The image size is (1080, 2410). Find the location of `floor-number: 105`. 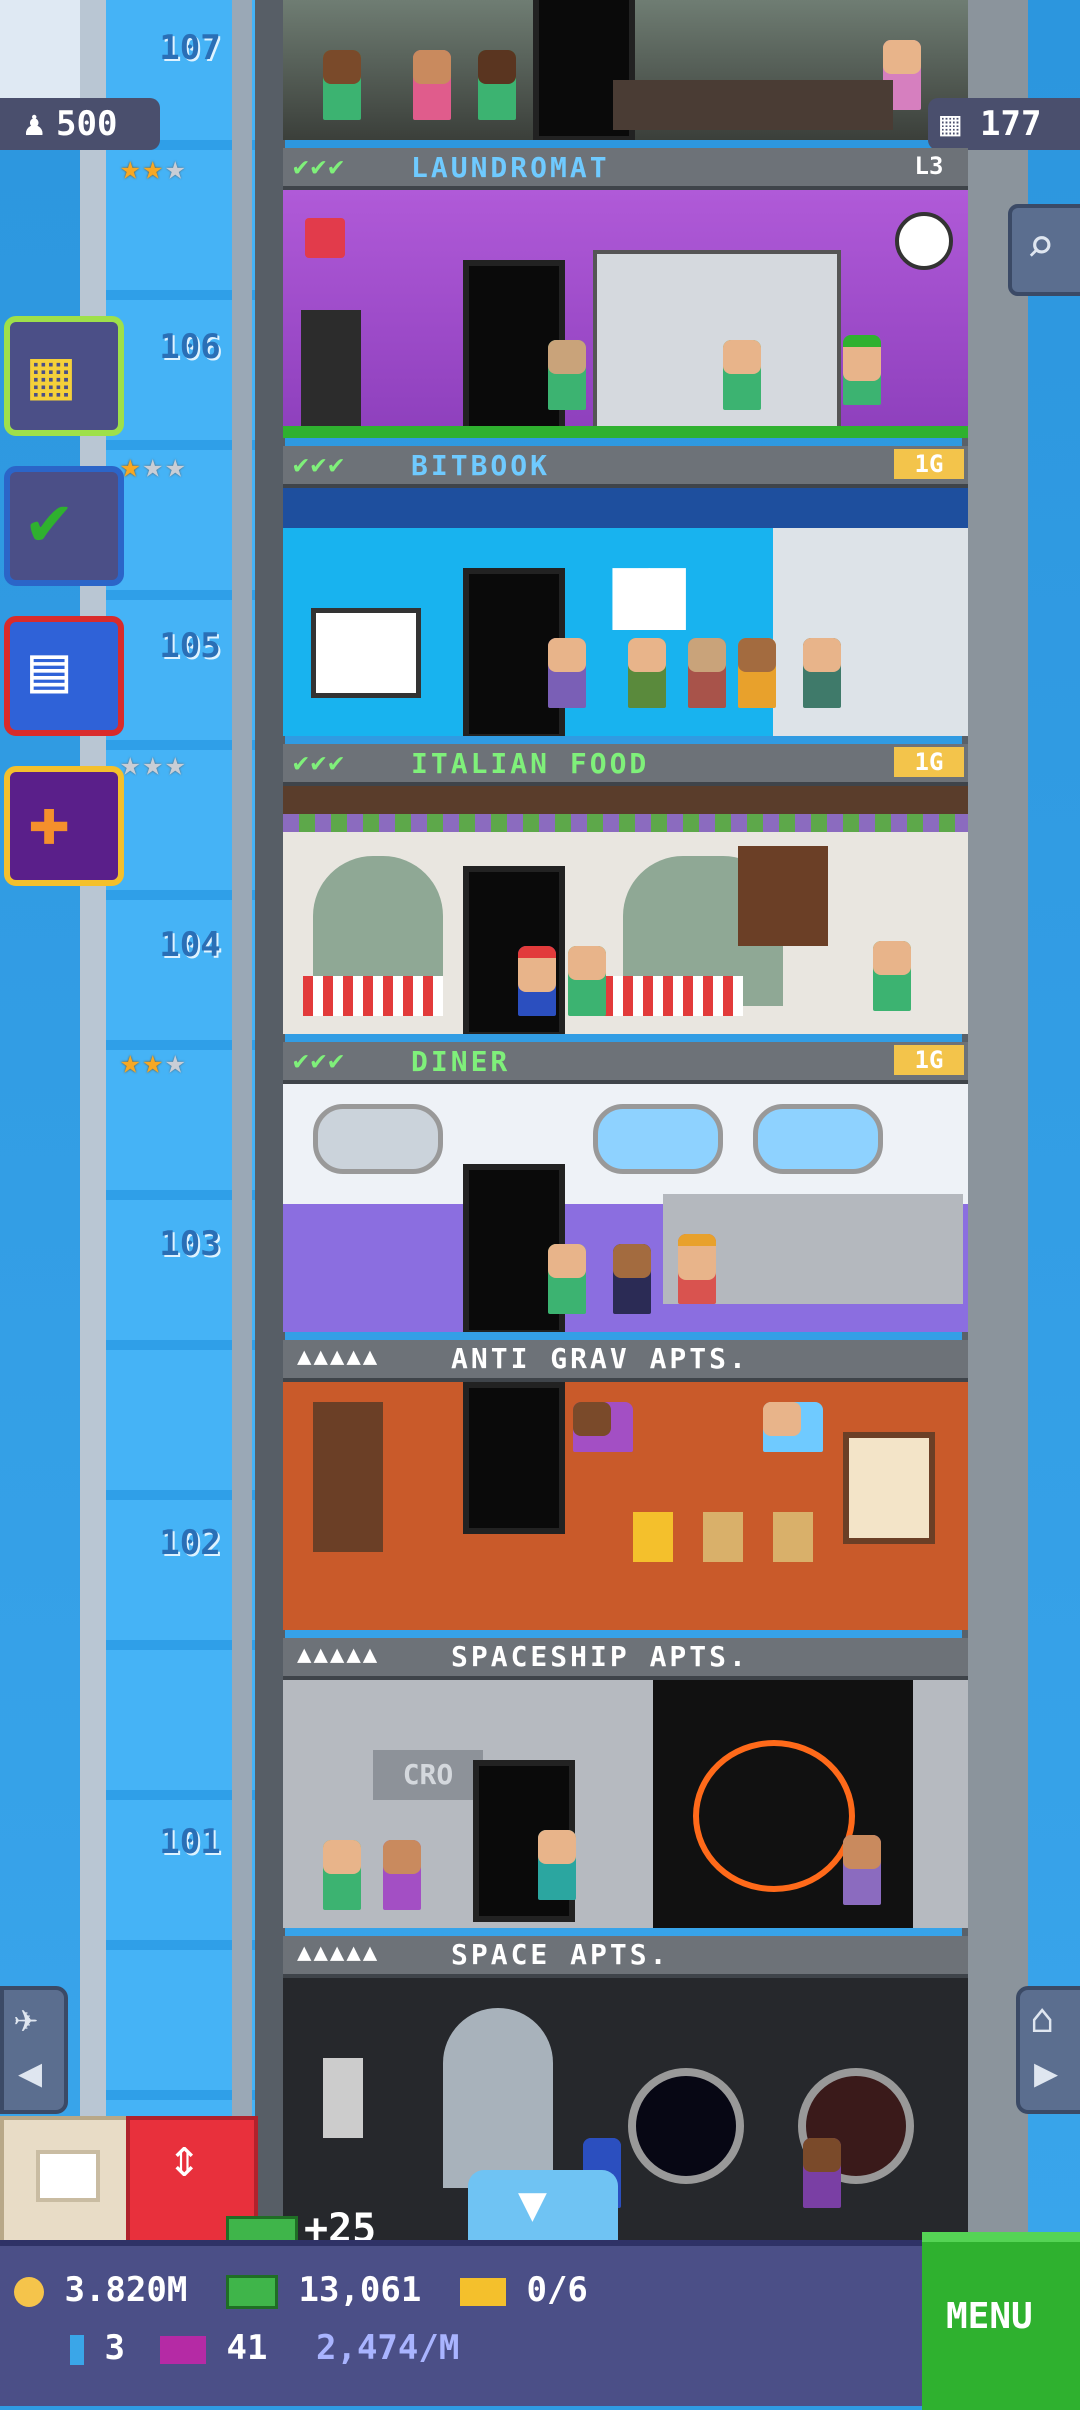

floor-number: 105 is located at coordinates (190, 646).